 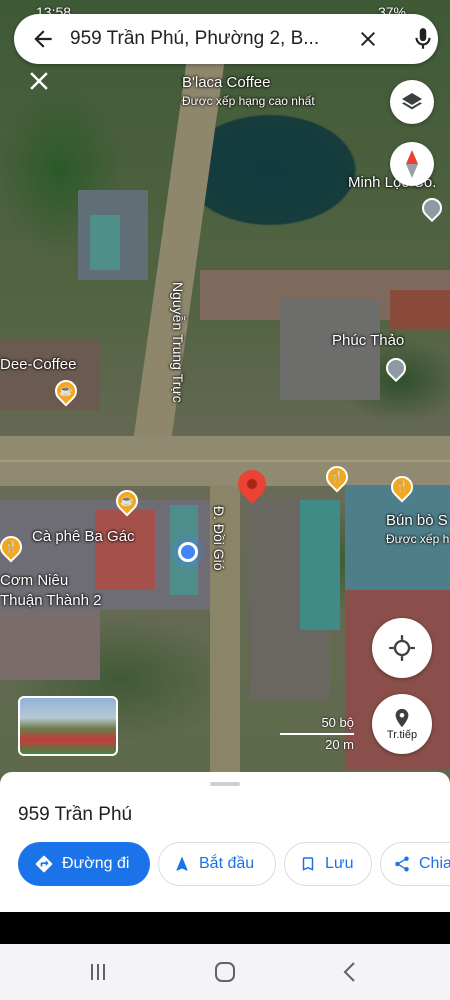 I want to click on sheet-drag-handle, so click(x=225, y=784).